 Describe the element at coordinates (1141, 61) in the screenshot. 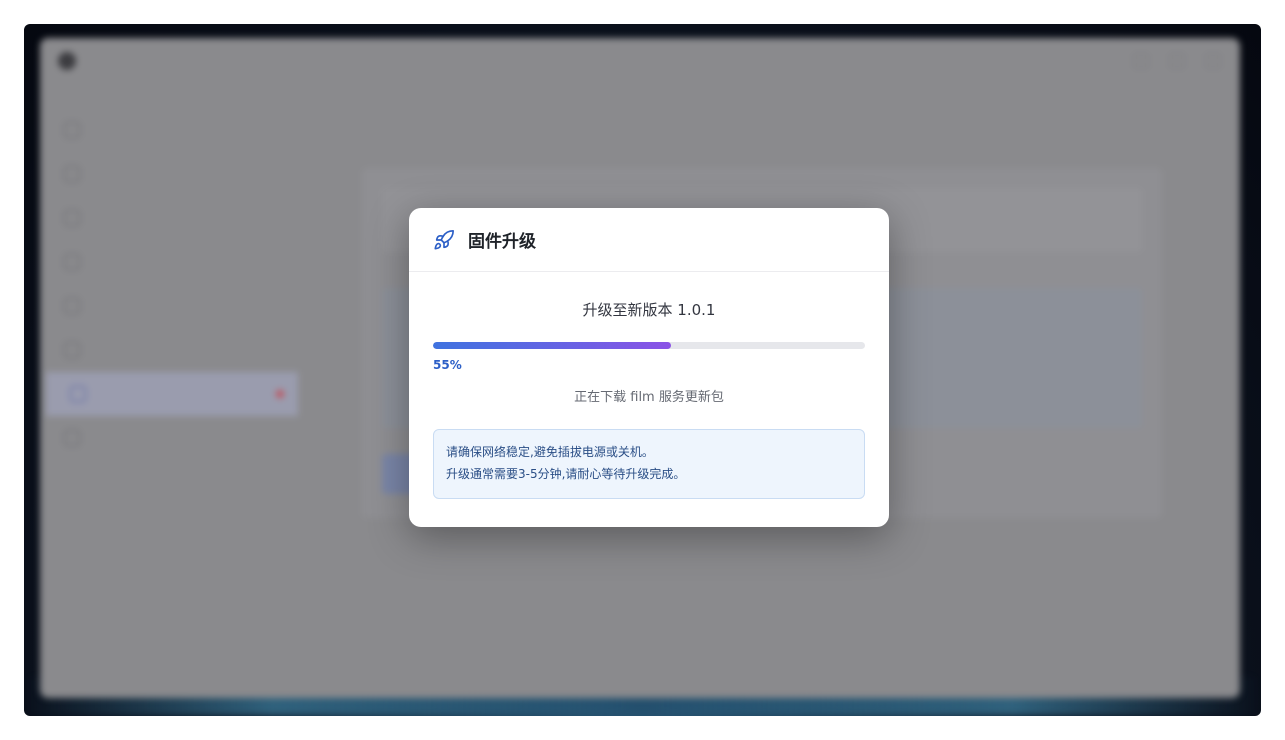

I see `minimize-icon` at that location.